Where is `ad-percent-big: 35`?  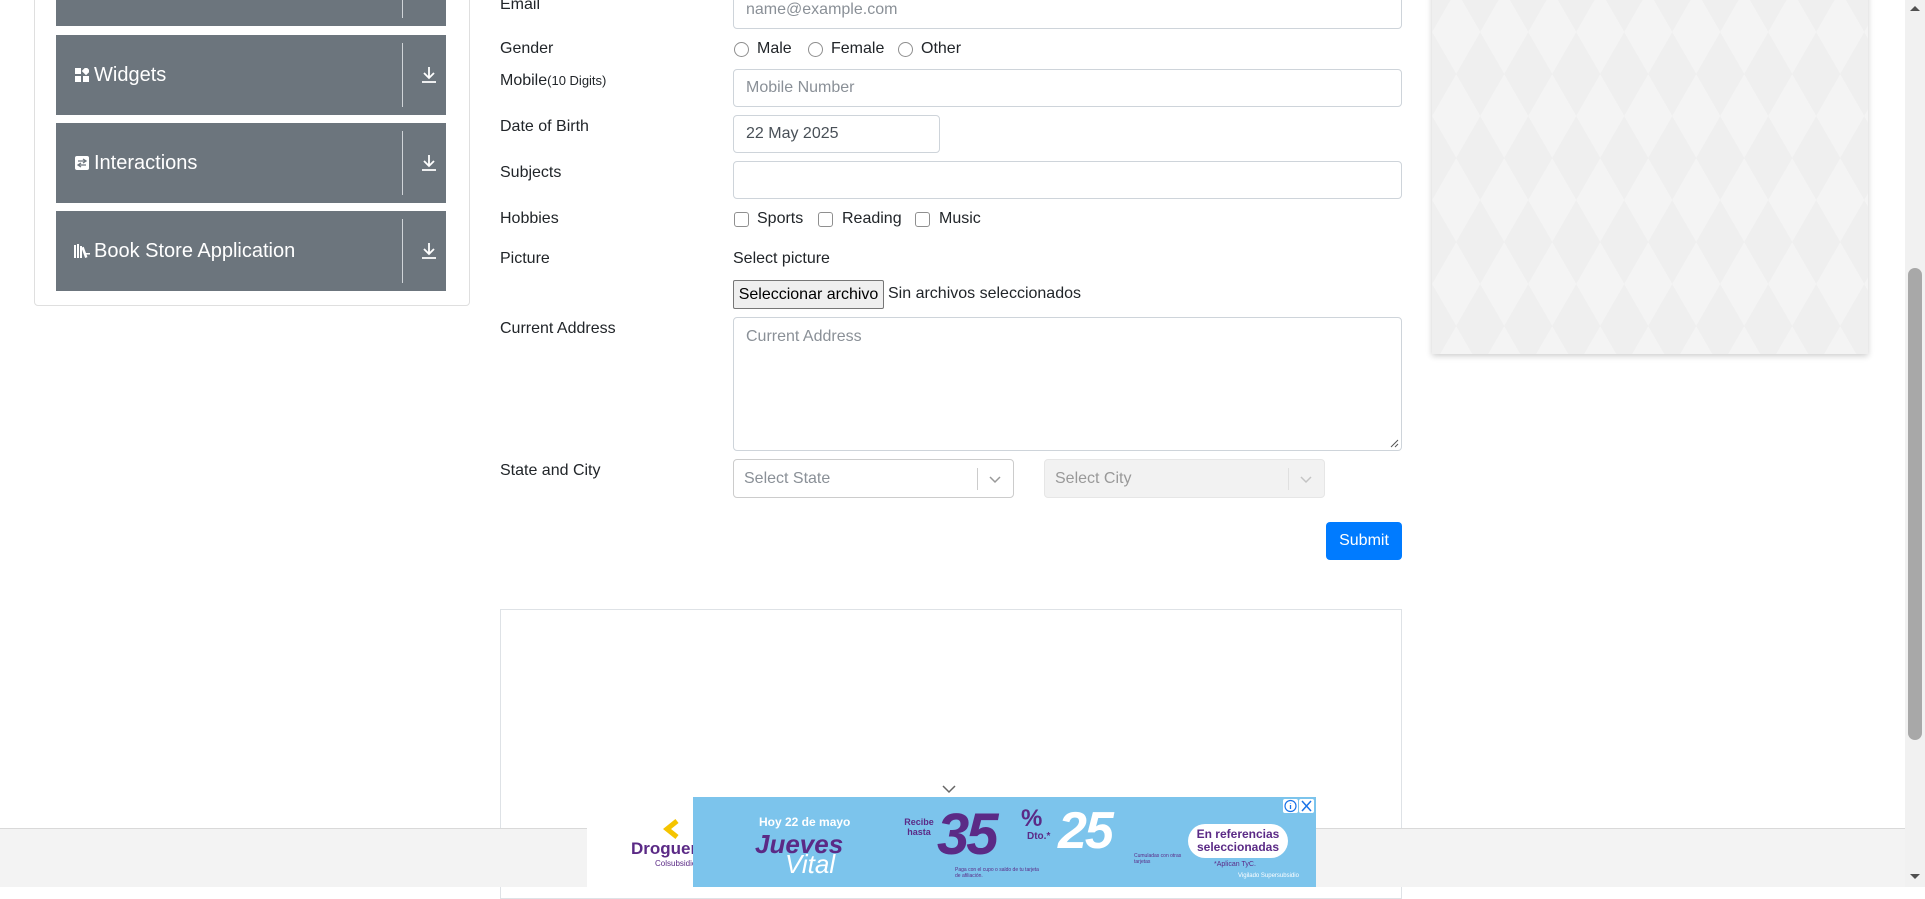 ad-percent-big: 35 is located at coordinates (967, 834).